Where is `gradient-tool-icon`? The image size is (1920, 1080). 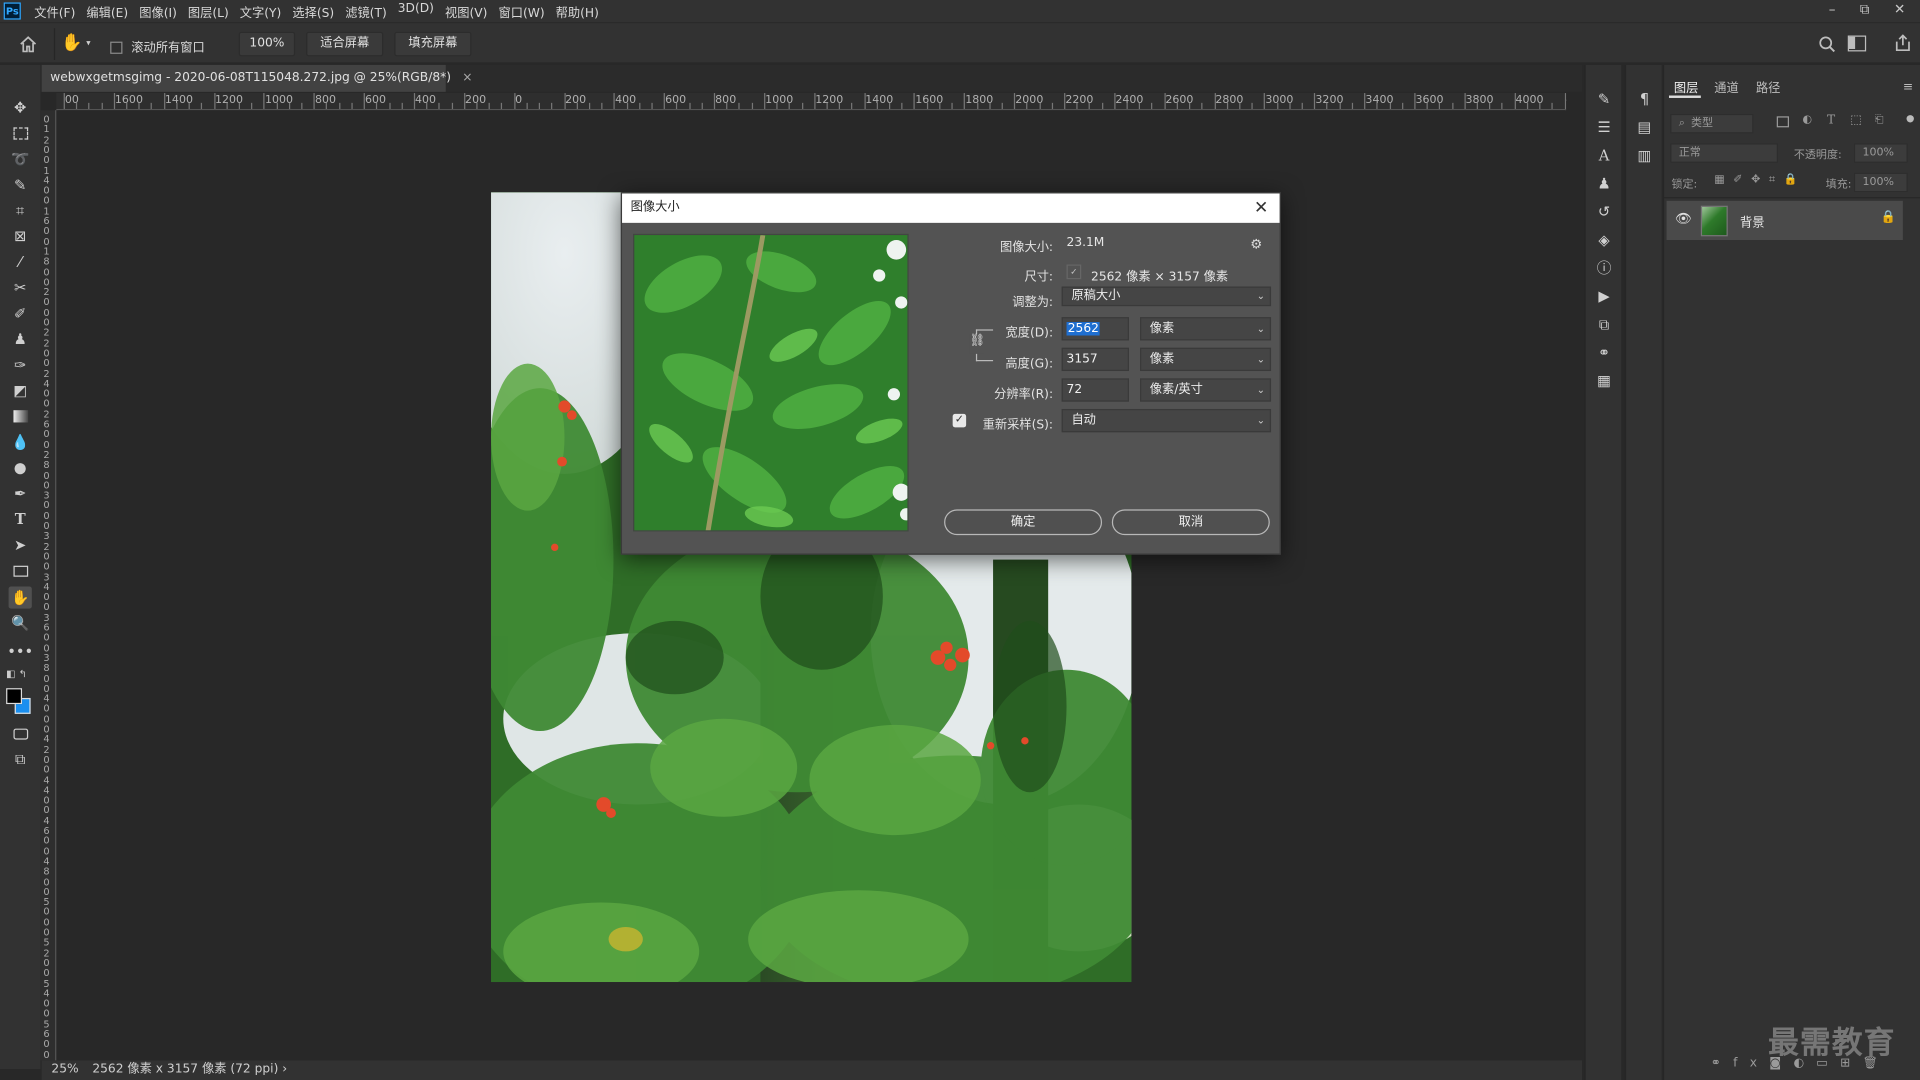
gradient-tool-icon is located at coordinates (20, 416).